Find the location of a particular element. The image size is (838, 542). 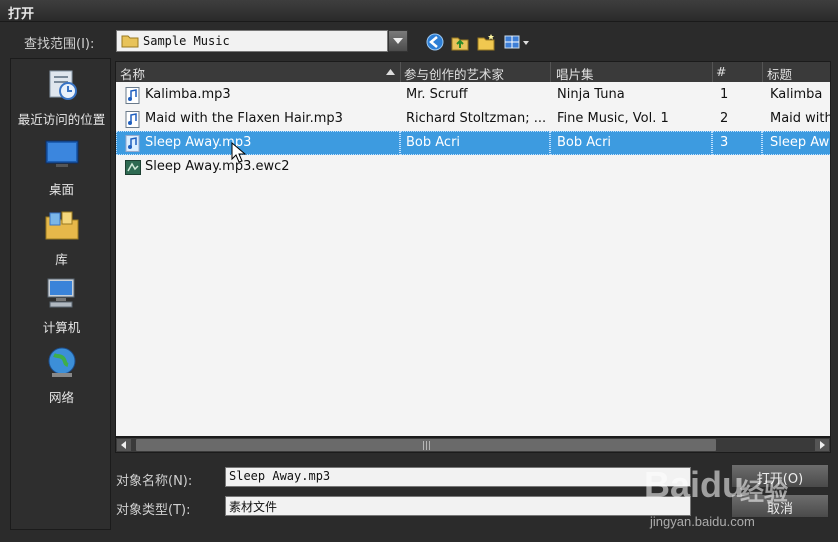

cancel-button: 取消 is located at coordinates (780, 506).